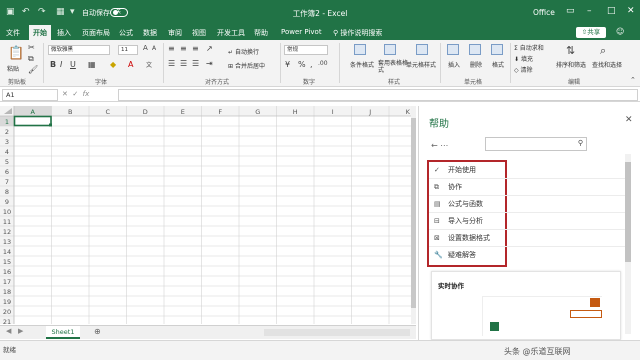  I want to click on fill-button: ⬇ 填充, so click(523, 58).